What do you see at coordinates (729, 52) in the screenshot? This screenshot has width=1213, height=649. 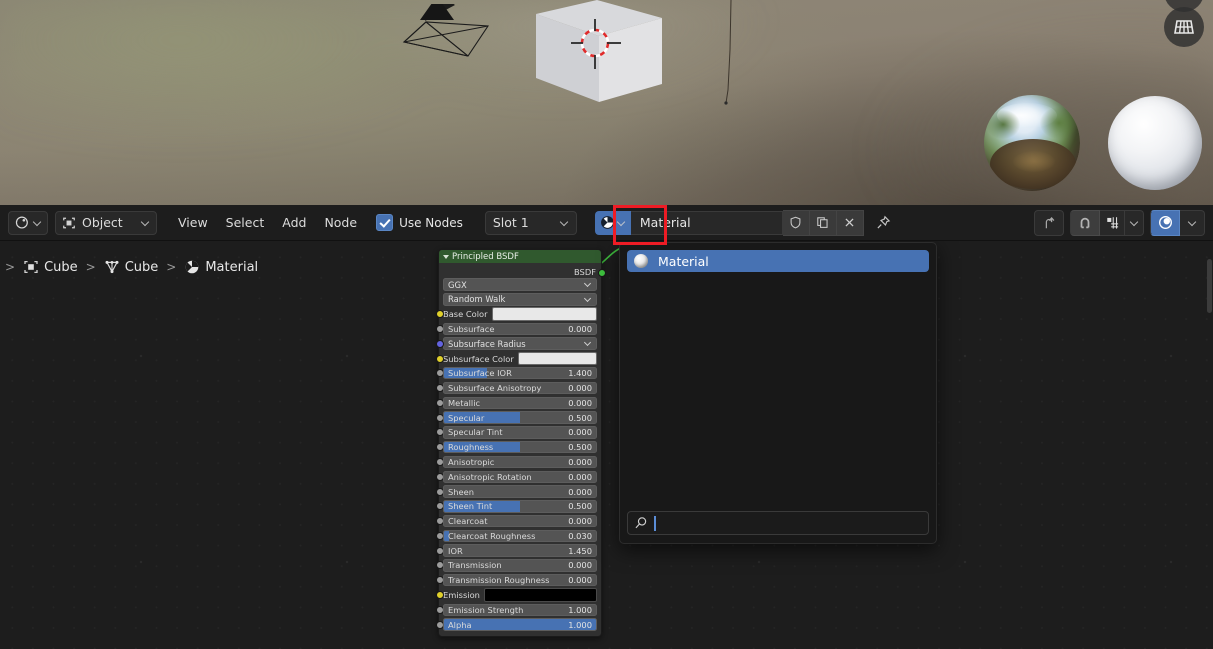 I see `light-object` at bounding box center [729, 52].